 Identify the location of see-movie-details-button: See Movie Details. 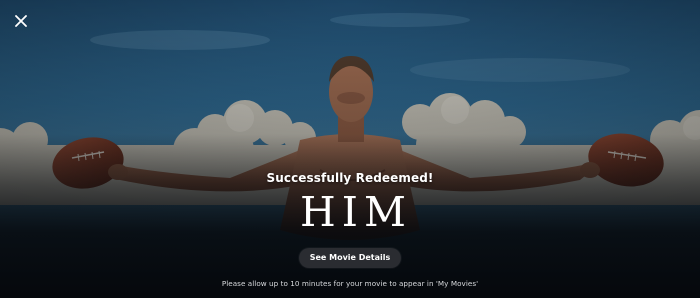
(350, 258).